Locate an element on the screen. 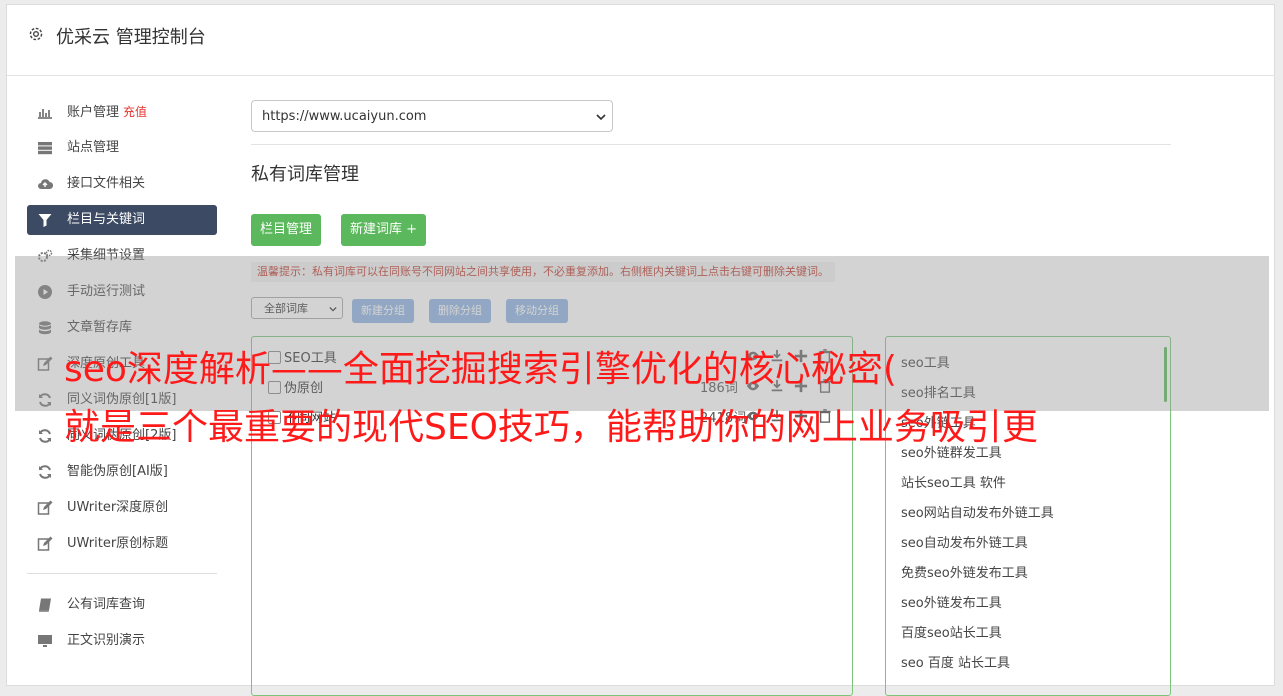 The image size is (1283, 696). sidebar-item-ai-rewrite: 智能伪原创[AI版] is located at coordinates (122, 472).